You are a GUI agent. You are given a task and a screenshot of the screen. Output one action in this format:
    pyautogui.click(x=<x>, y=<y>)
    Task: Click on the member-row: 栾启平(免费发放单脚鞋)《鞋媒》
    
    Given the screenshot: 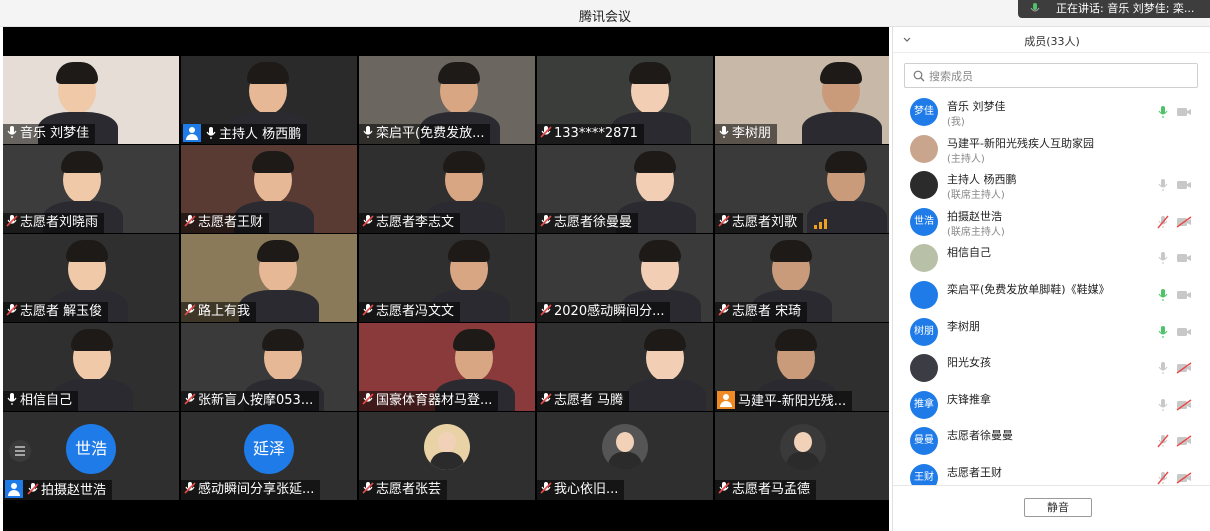 What is the action you would take?
    pyautogui.click(x=1051, y=295)
    